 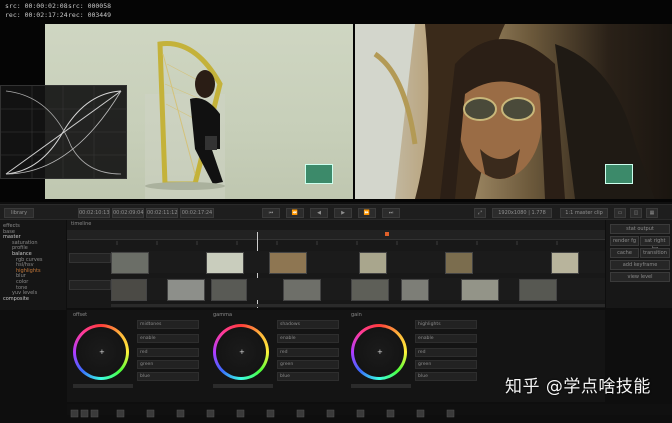 What do you see at coordinates (337, 243) in the screenshot?
I see `ruler-ticks-icon` at bounding box center [337, 243].